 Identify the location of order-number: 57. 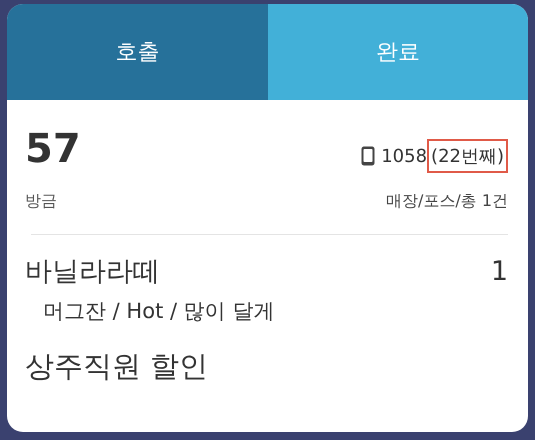
(53, 149).